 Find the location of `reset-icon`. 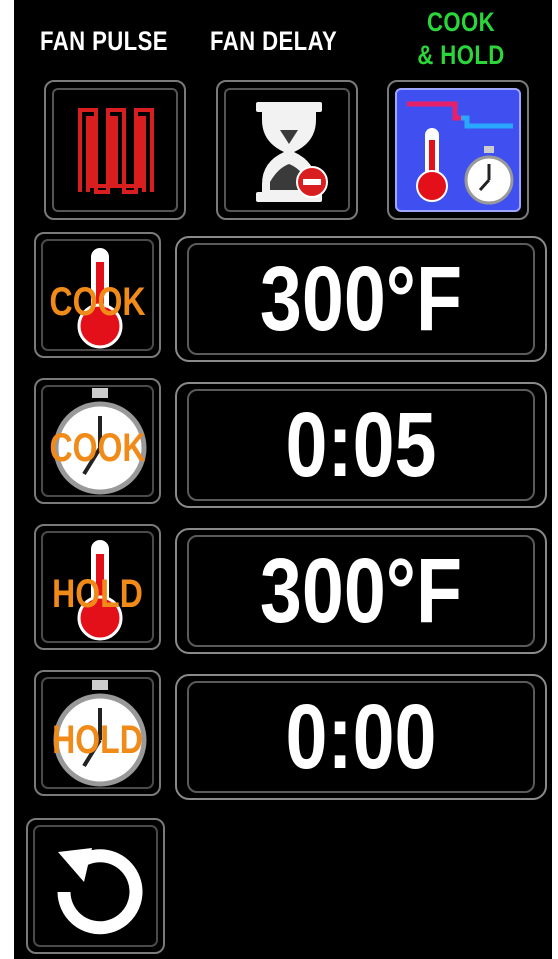

reset-icon is located at coordinates (100, 891).